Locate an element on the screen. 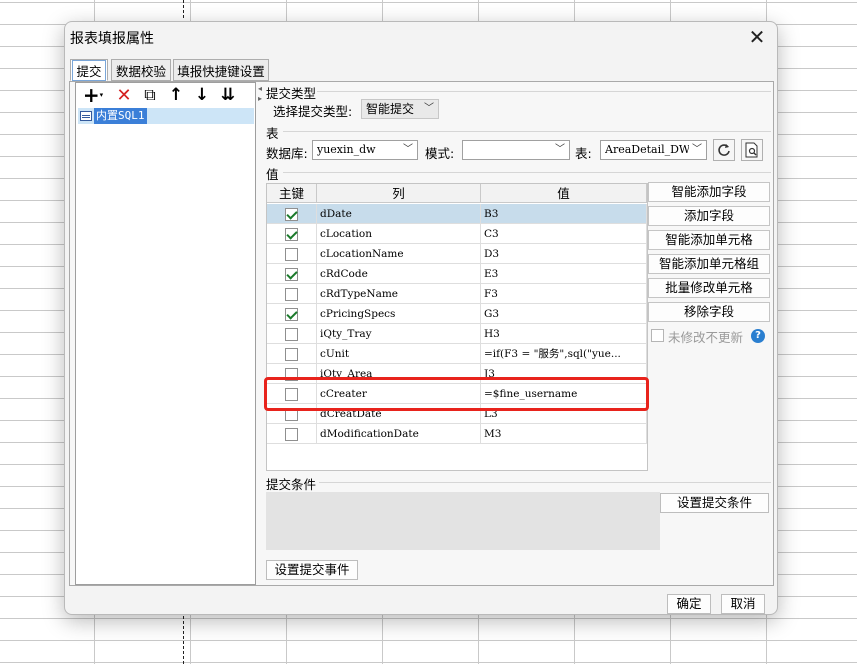 This screenshot has height=664, width=857. value-cell: L3 is located at coordinates (564, 414).